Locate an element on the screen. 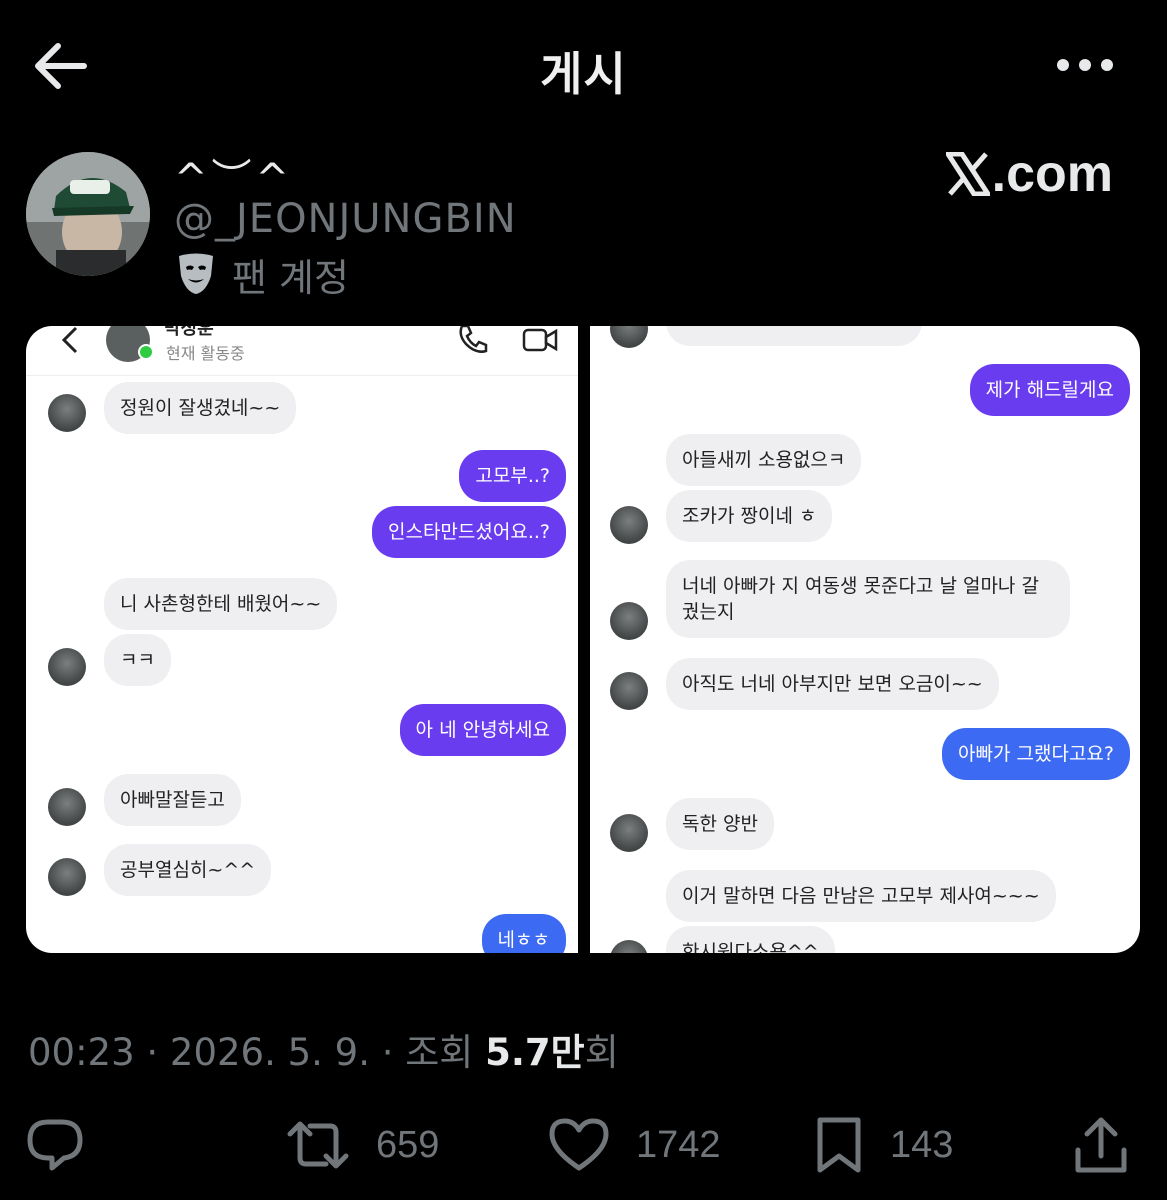  x-com-text: .com is located at coordinates (1052, 174).